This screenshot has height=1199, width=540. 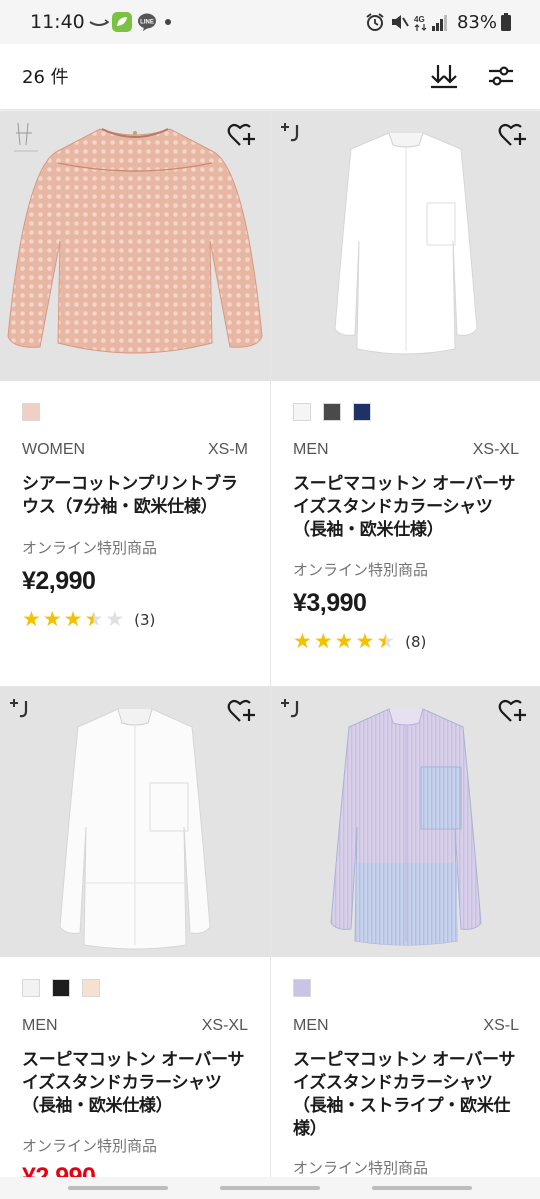 What do you see at coordinates (145, 619) in the screenshot?
I see `review-count: (3)` at bounding box center [145, 619].